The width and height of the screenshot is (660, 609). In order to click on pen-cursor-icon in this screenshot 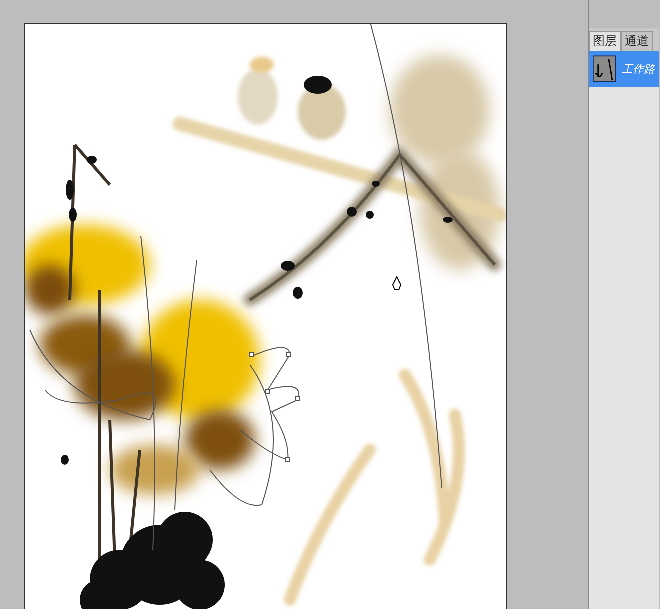, I will do `click(397, 283)`.